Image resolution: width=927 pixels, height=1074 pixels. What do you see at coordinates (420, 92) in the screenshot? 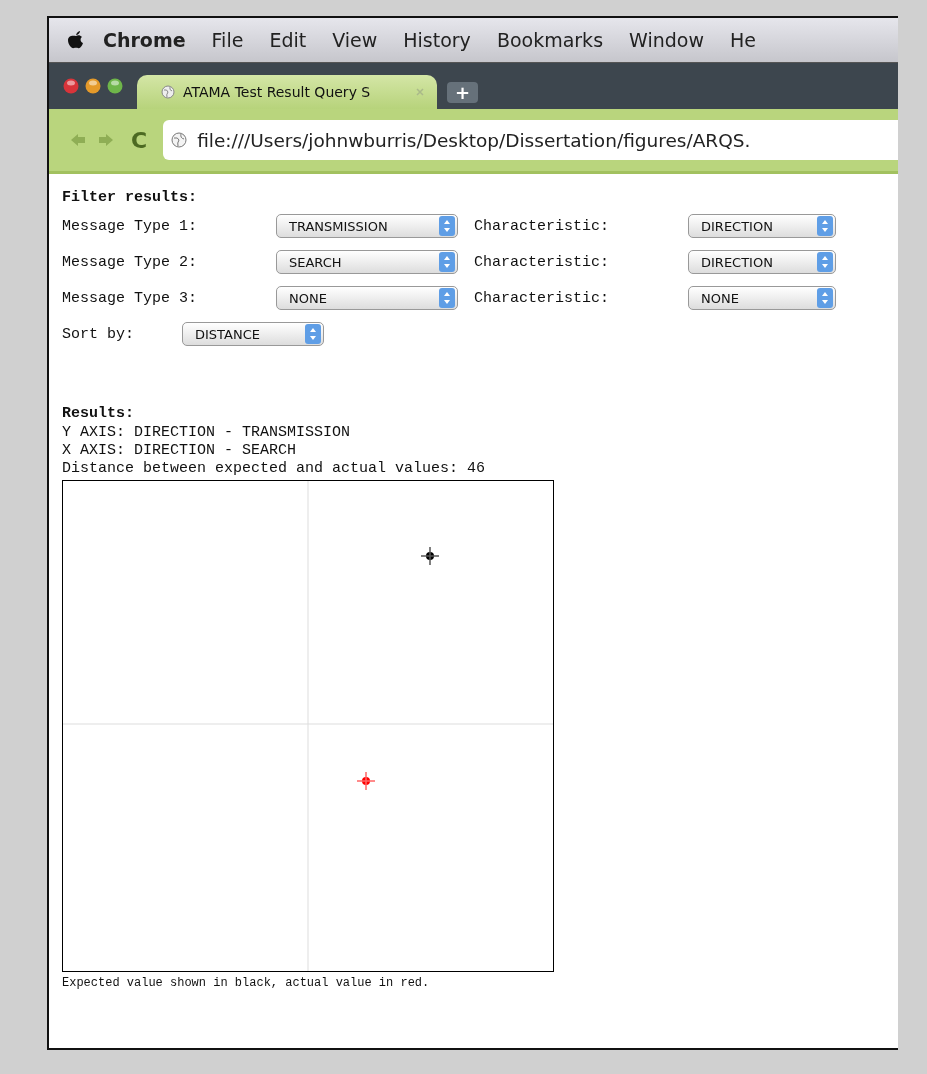
I see `close-icon` at bounding box center [420, 92].